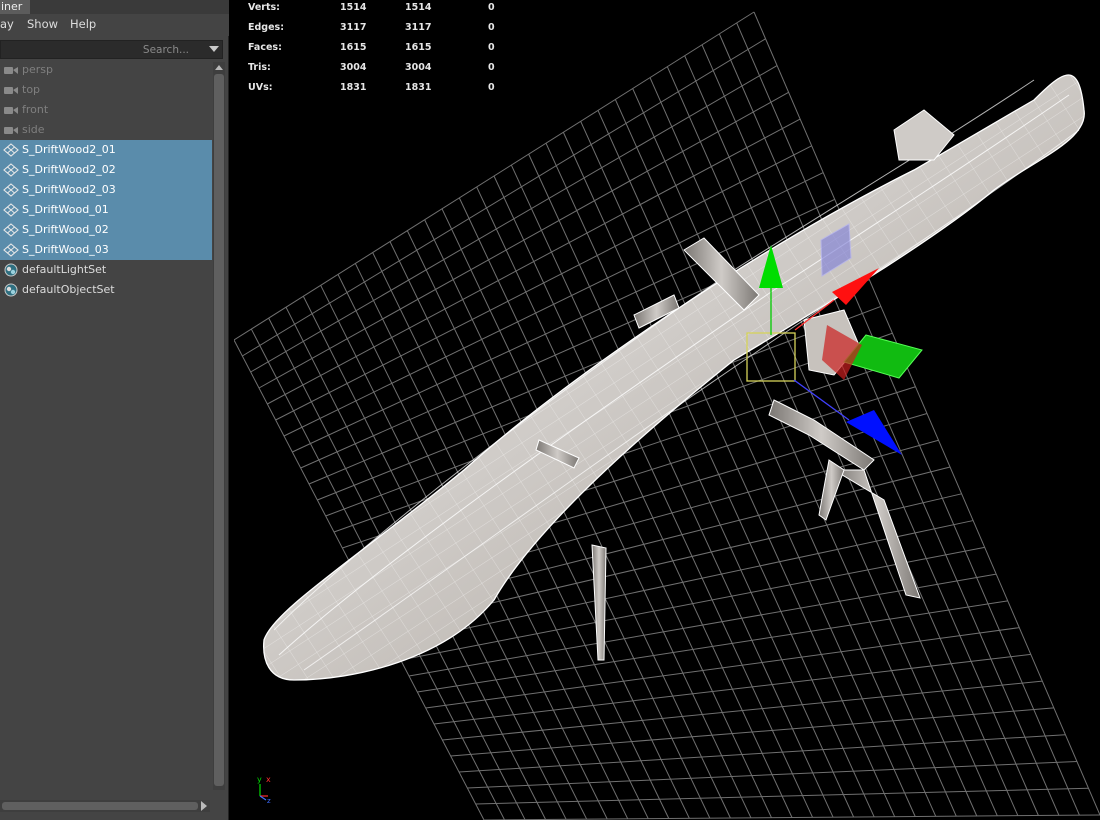 The image size is (1100, 820). Describe the element at coordinates (106, 70) in the screenshot. I see `outliner-item-persp: persp` at that location.